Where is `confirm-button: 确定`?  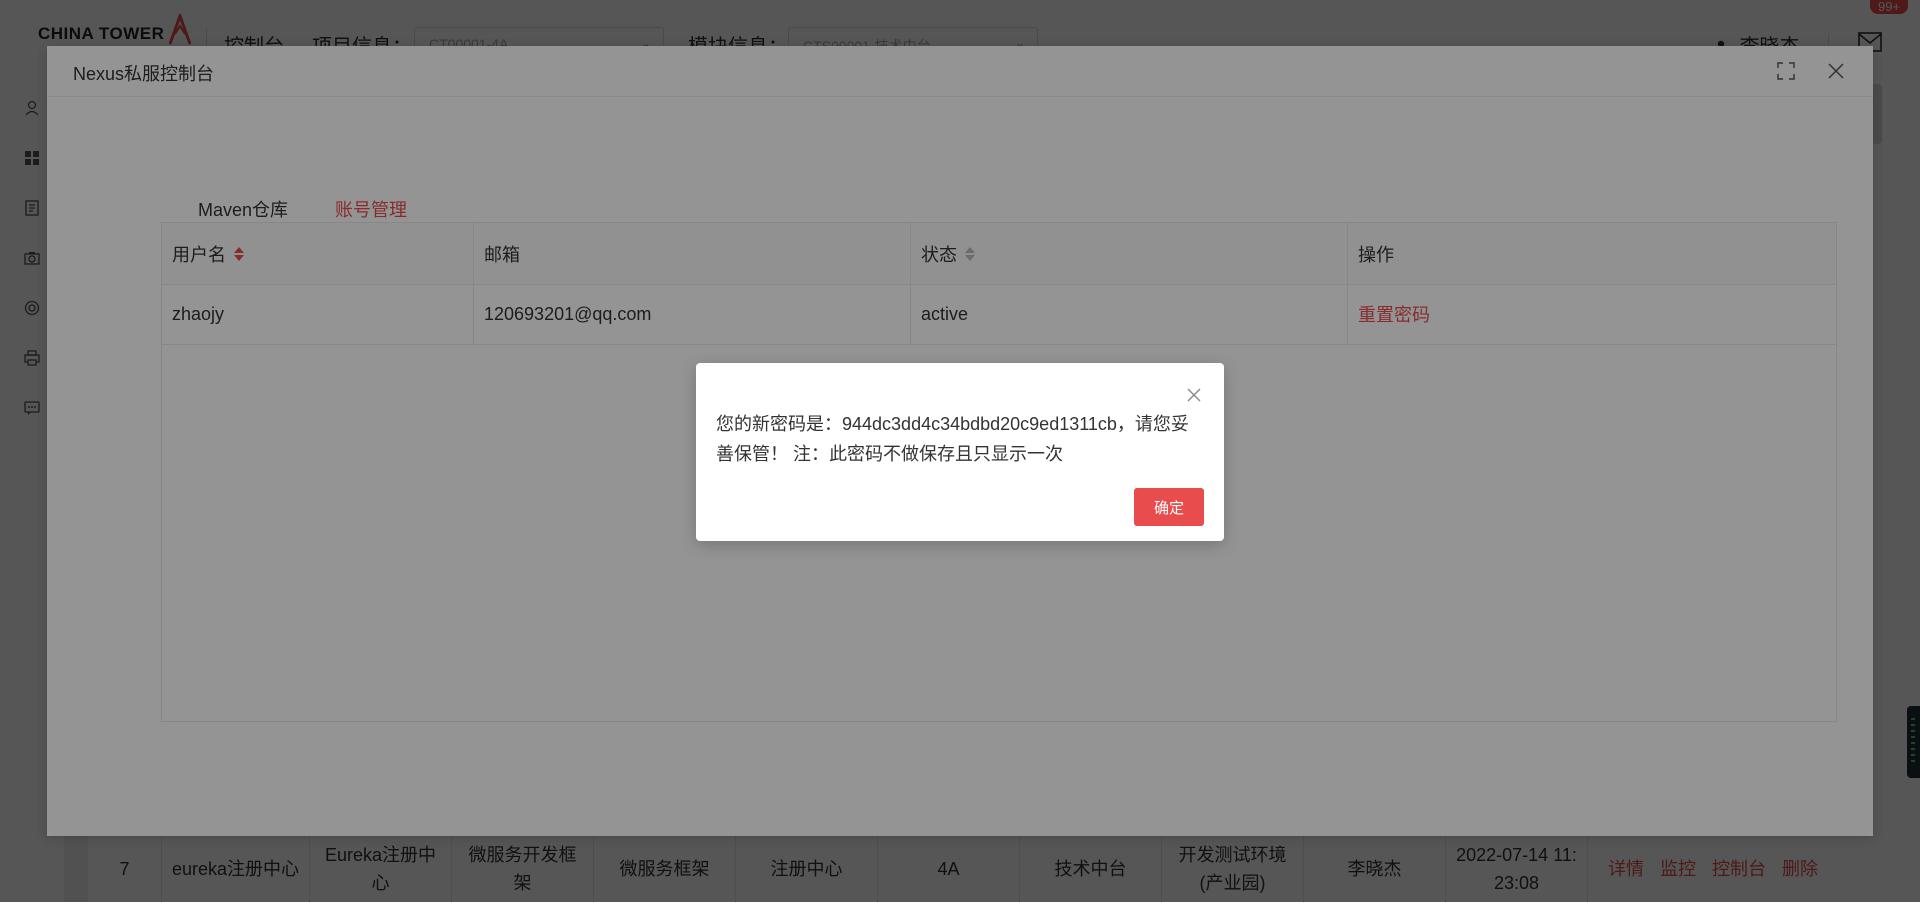
confirm-button: 确定 is located at coordinates (1169, 507).